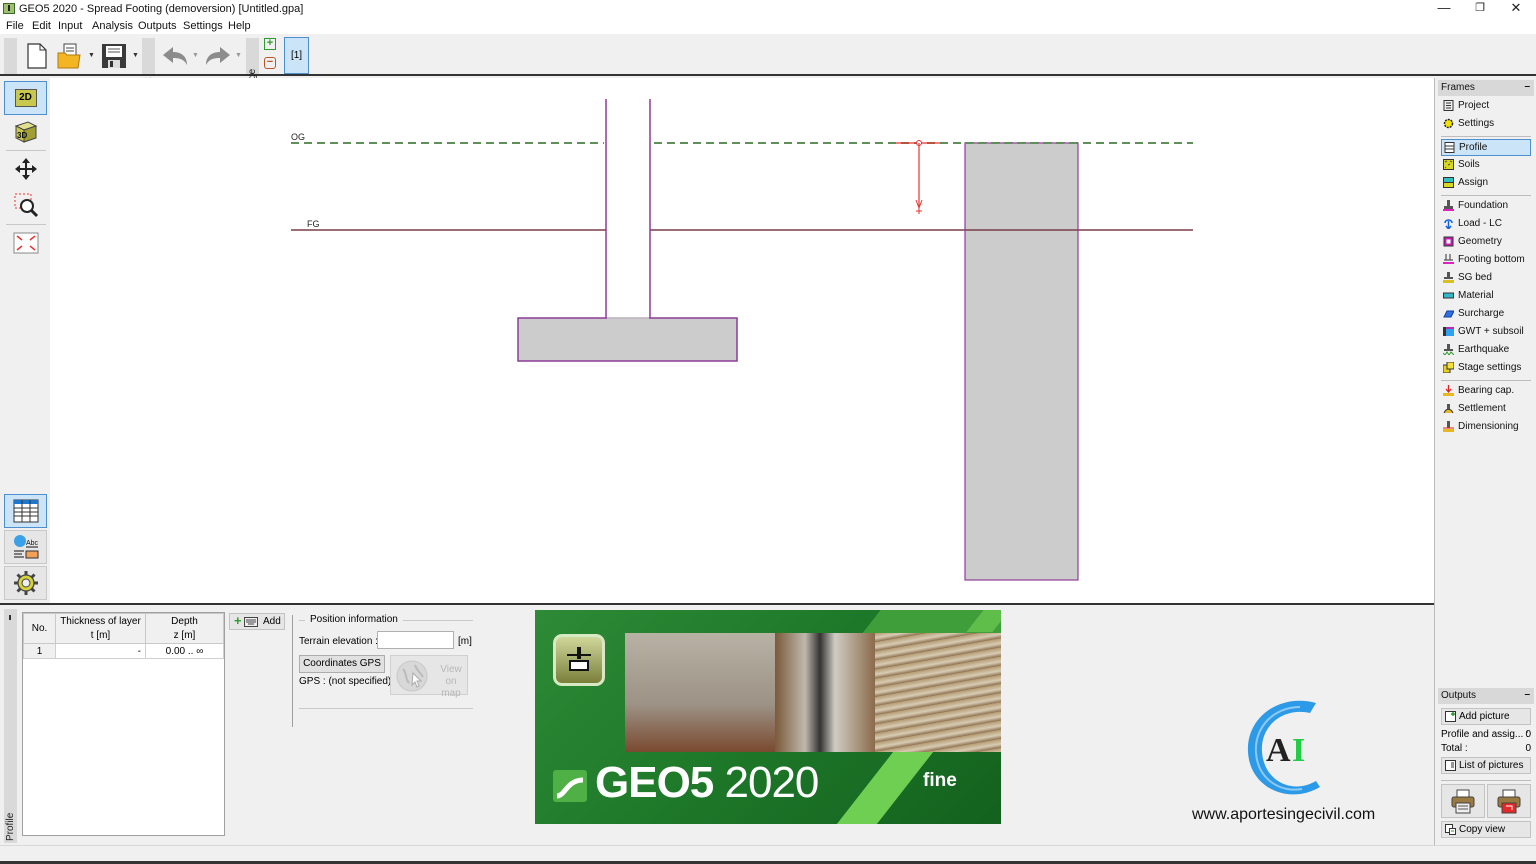  I want to click on menu-analysis: Analysis, so click(112, 26).